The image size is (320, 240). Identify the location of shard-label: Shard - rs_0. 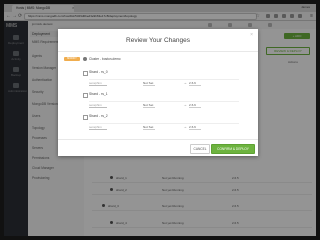
(98, 72).